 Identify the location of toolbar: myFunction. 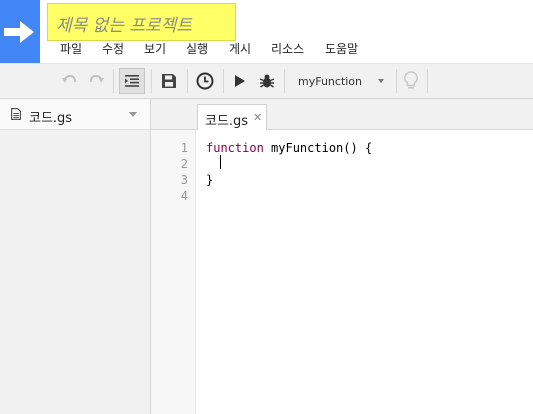
(266, 81).